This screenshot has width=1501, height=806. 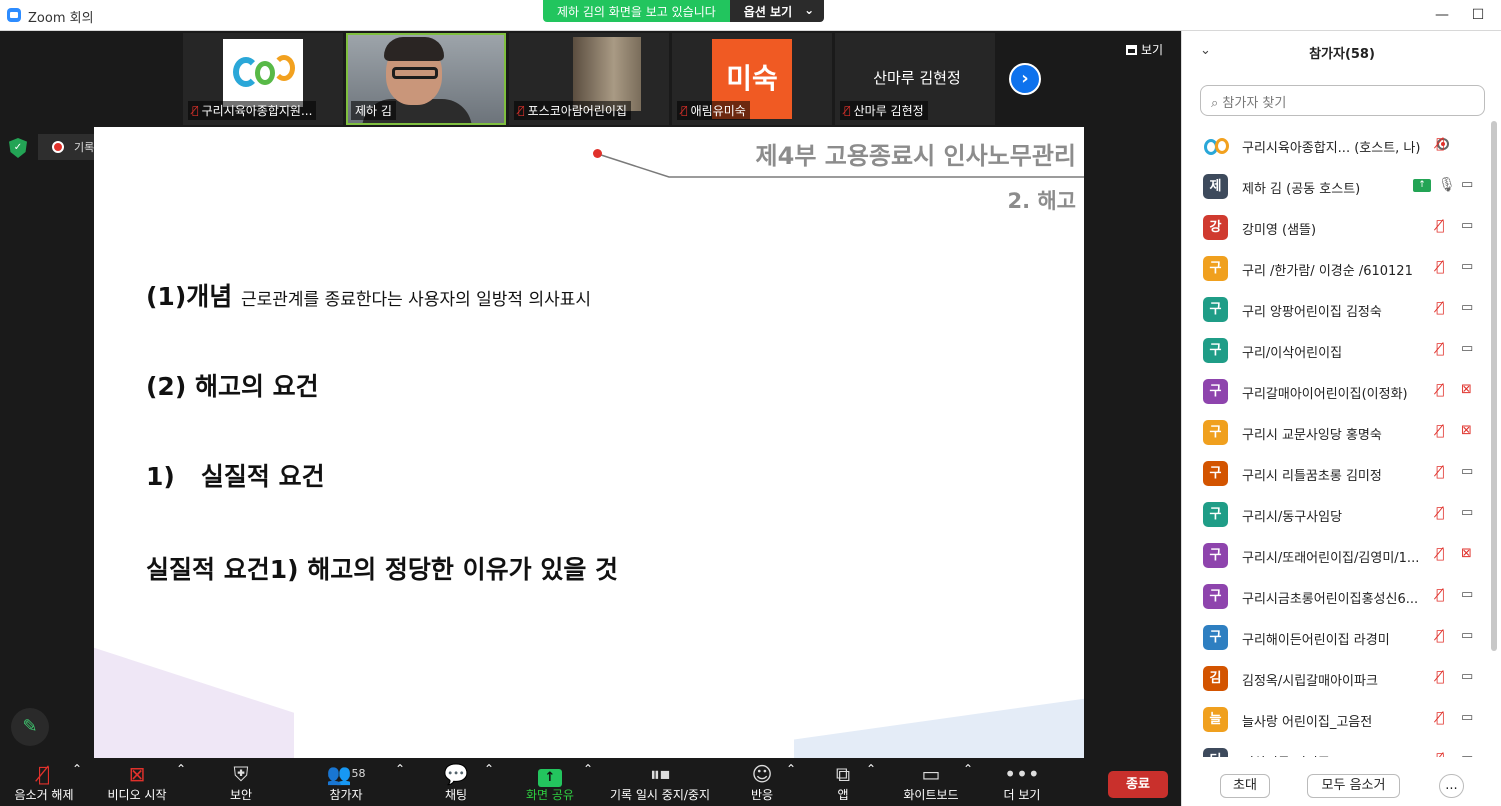 I want to click on reactions-label: 반응, so click(x=762, y=795).